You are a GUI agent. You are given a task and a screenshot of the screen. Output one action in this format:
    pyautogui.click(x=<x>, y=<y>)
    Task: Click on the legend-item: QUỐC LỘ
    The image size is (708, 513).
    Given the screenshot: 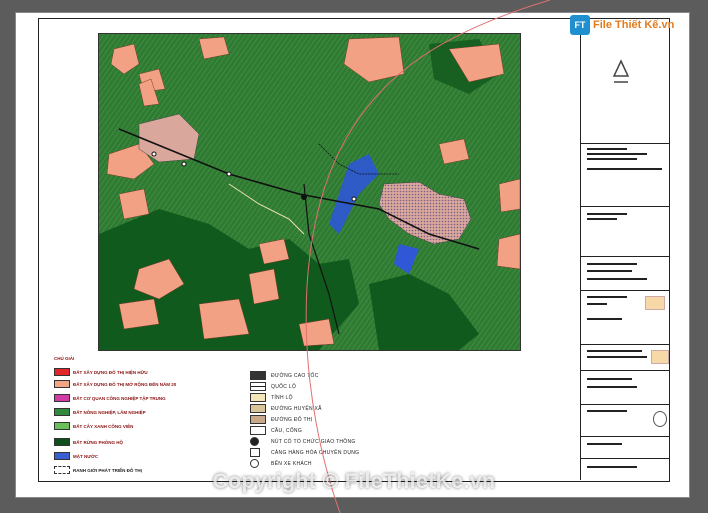 What is the action you would take?
    pyautogui.click(x=273, y=386)
    